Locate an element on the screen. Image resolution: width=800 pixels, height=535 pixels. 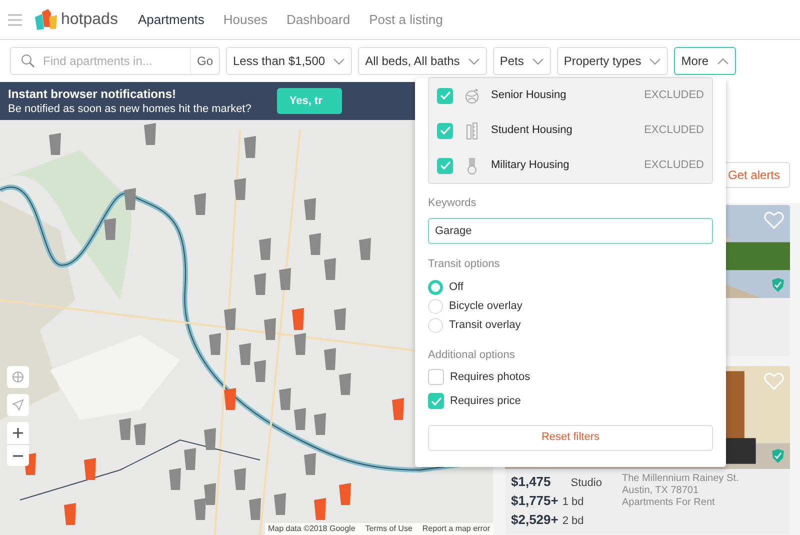
property-type-label: Senior Housing is located at coordinates (528, 96).